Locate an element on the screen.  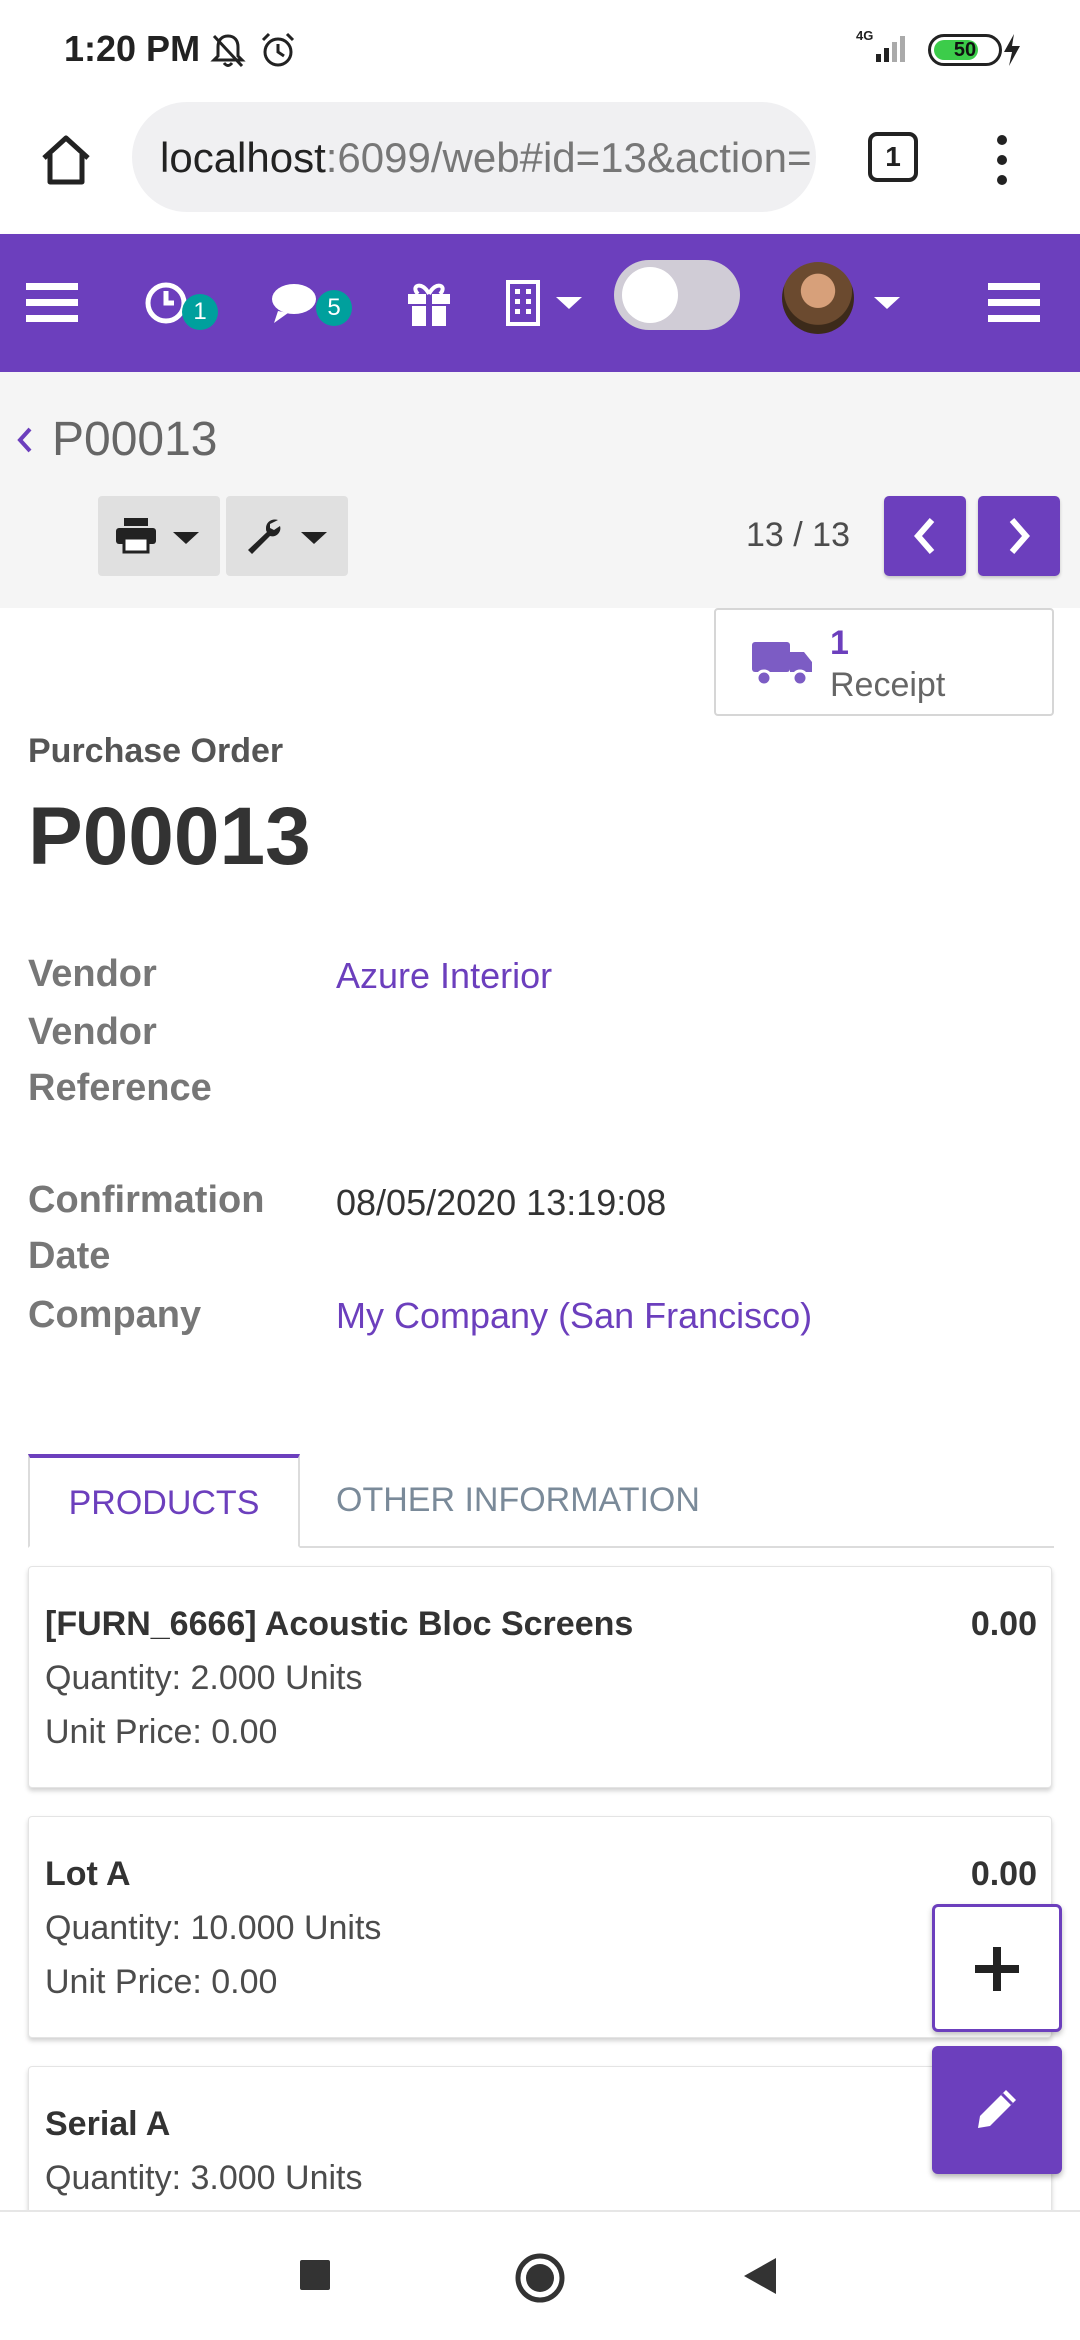
add-line-button is located at coordinates (997, 1968).